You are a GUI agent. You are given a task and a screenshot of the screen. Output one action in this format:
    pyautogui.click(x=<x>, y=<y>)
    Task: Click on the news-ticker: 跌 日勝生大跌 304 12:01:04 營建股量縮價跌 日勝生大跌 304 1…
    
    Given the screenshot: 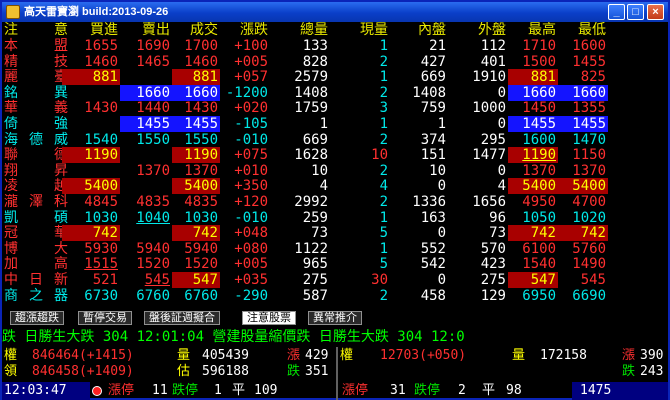 What is the action you would take?
    pyautogui.click(x=335, y=337)
    